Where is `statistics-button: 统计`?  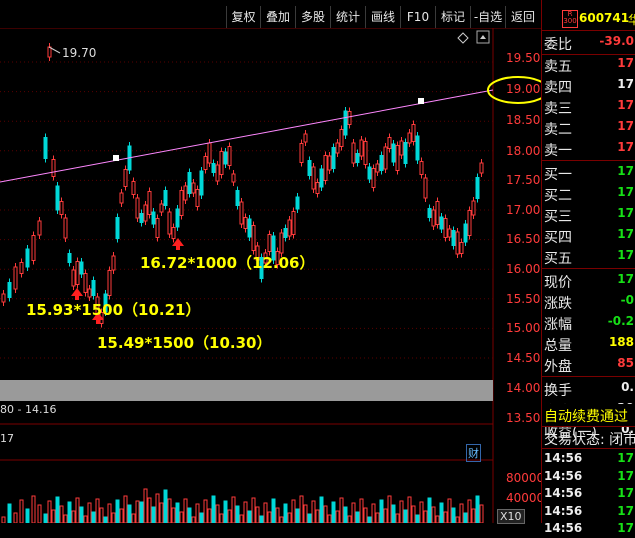
statistics-button: 统计 is located at coordinates (347, 17).